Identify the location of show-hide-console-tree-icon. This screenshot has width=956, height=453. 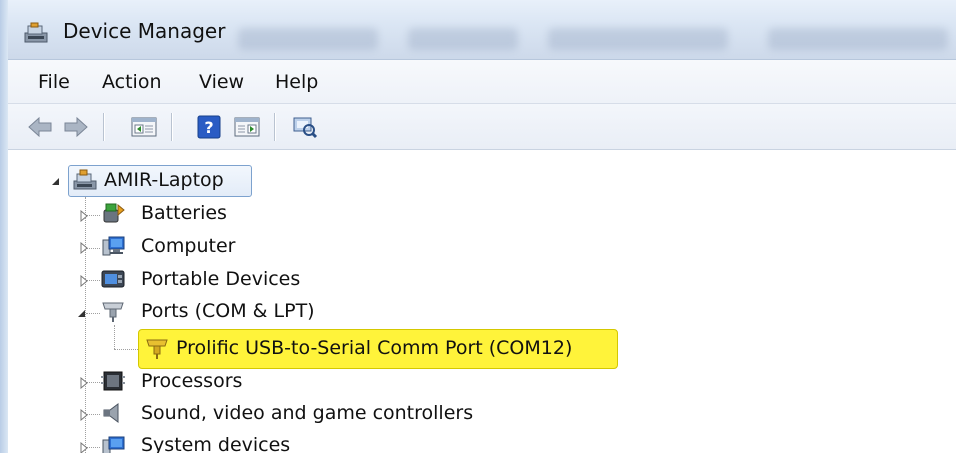
(144, 127).